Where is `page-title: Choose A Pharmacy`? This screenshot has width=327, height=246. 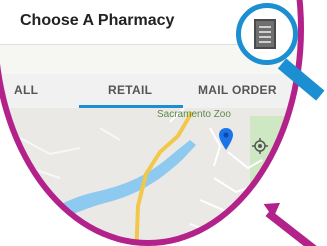
page-title: Choose A Pharmacy is located at coordinates (97, 20).